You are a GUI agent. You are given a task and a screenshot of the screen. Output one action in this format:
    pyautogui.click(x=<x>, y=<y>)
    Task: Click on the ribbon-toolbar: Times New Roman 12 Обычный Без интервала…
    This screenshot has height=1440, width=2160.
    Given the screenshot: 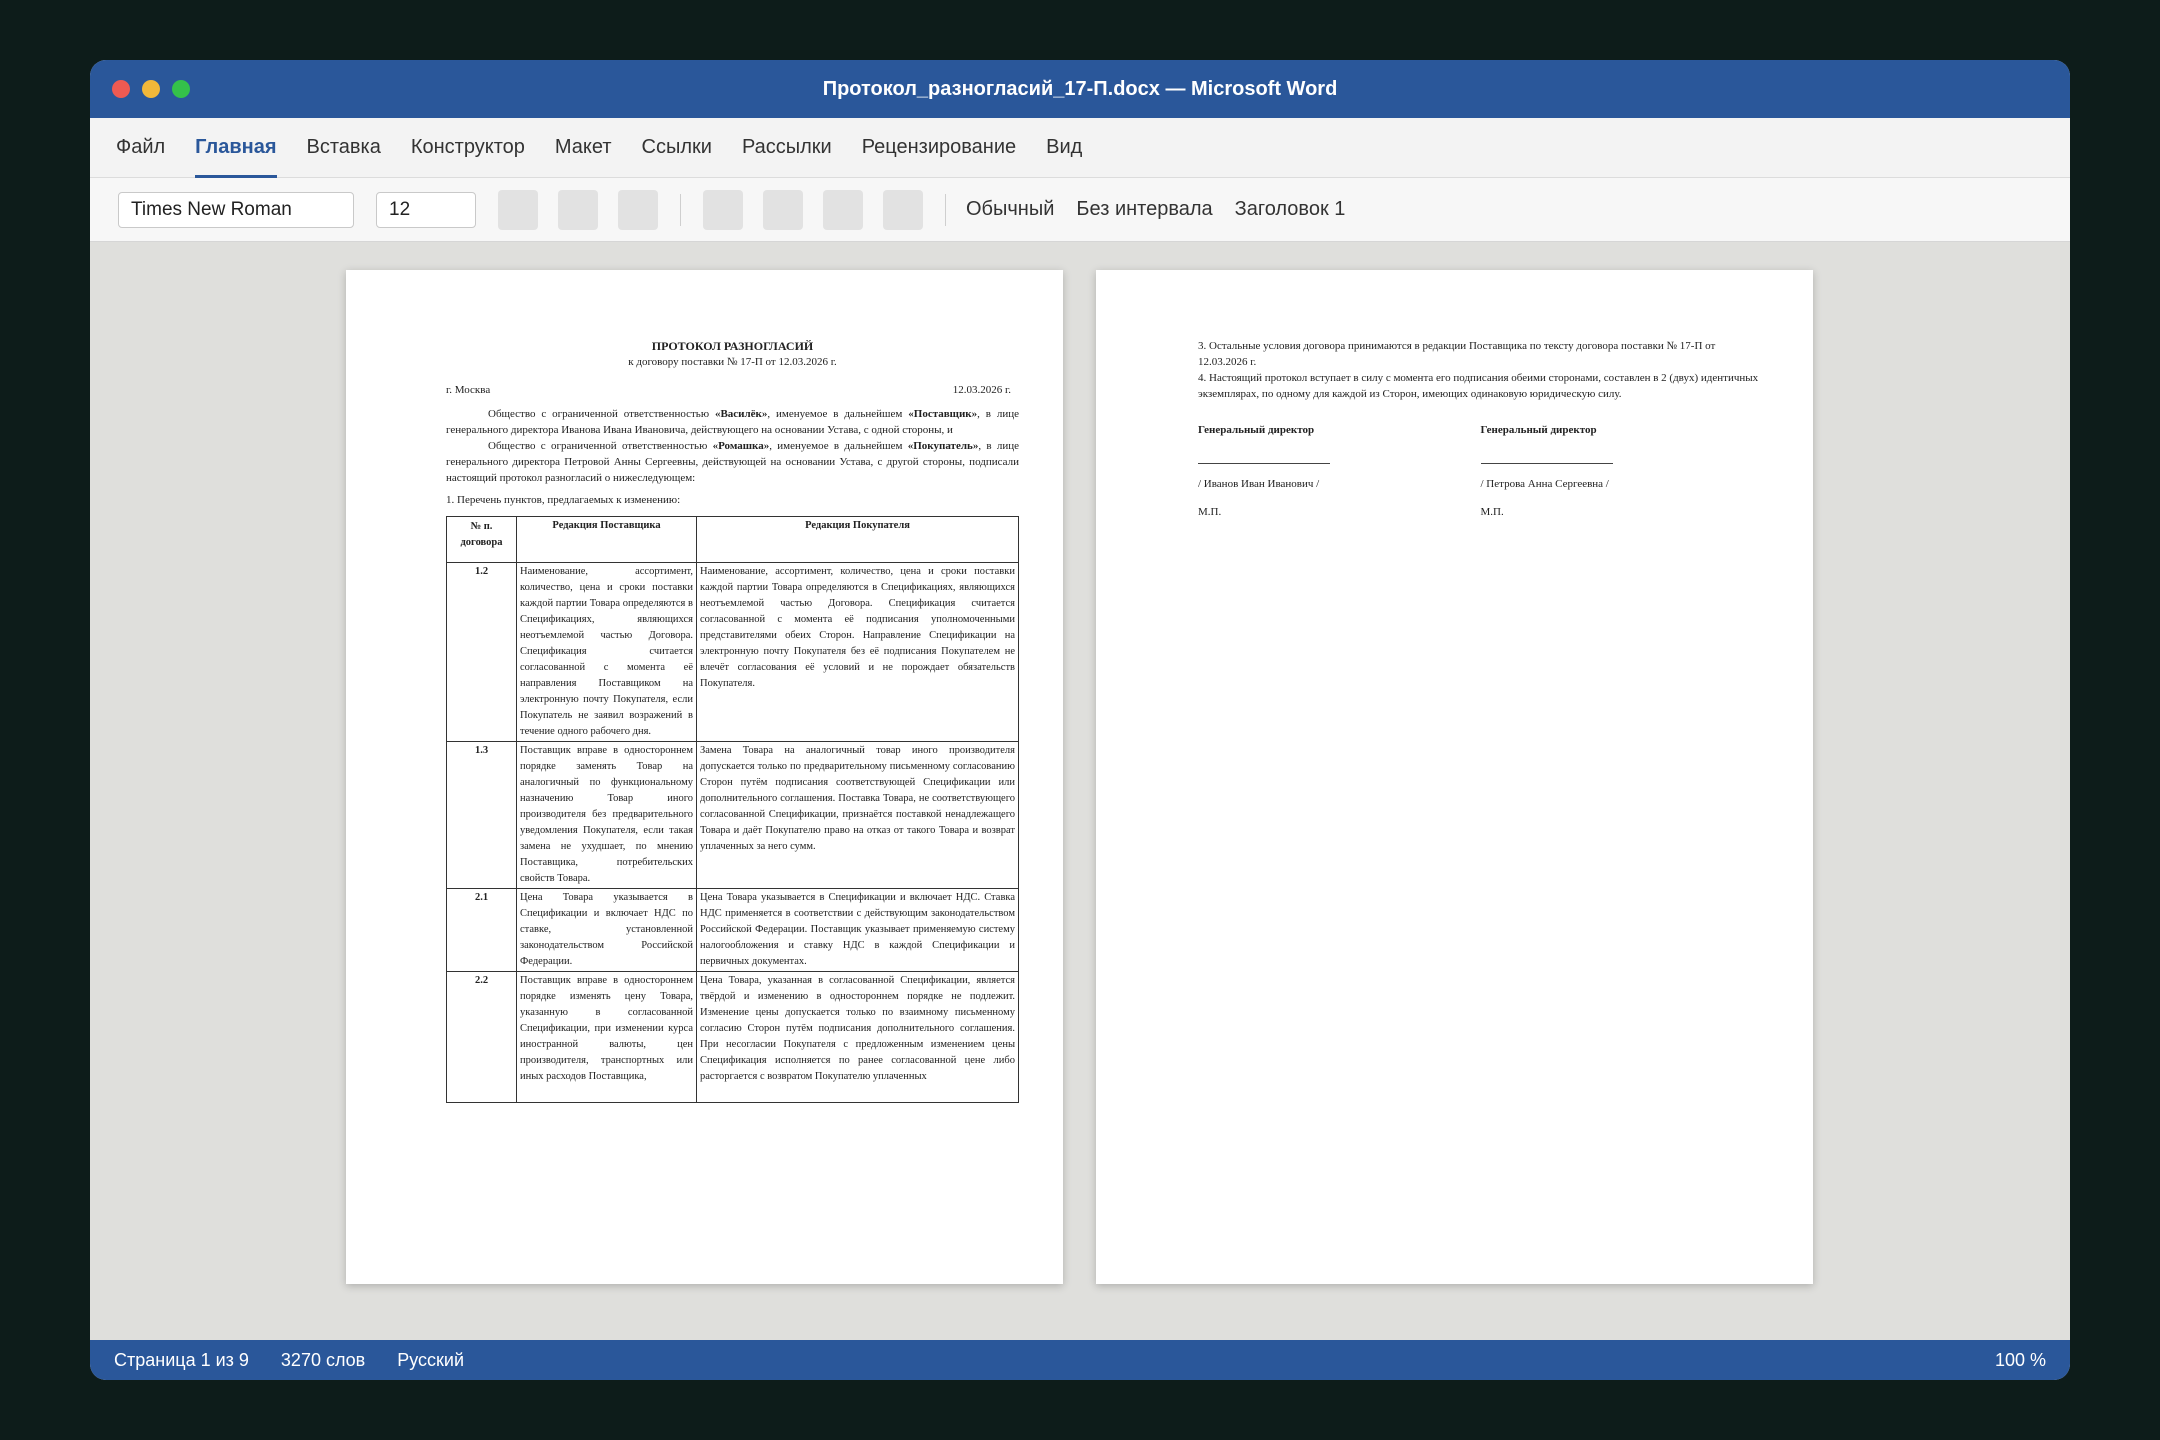 What is the action you would take?
    pyautogui.click(x=1080, y=210)
    